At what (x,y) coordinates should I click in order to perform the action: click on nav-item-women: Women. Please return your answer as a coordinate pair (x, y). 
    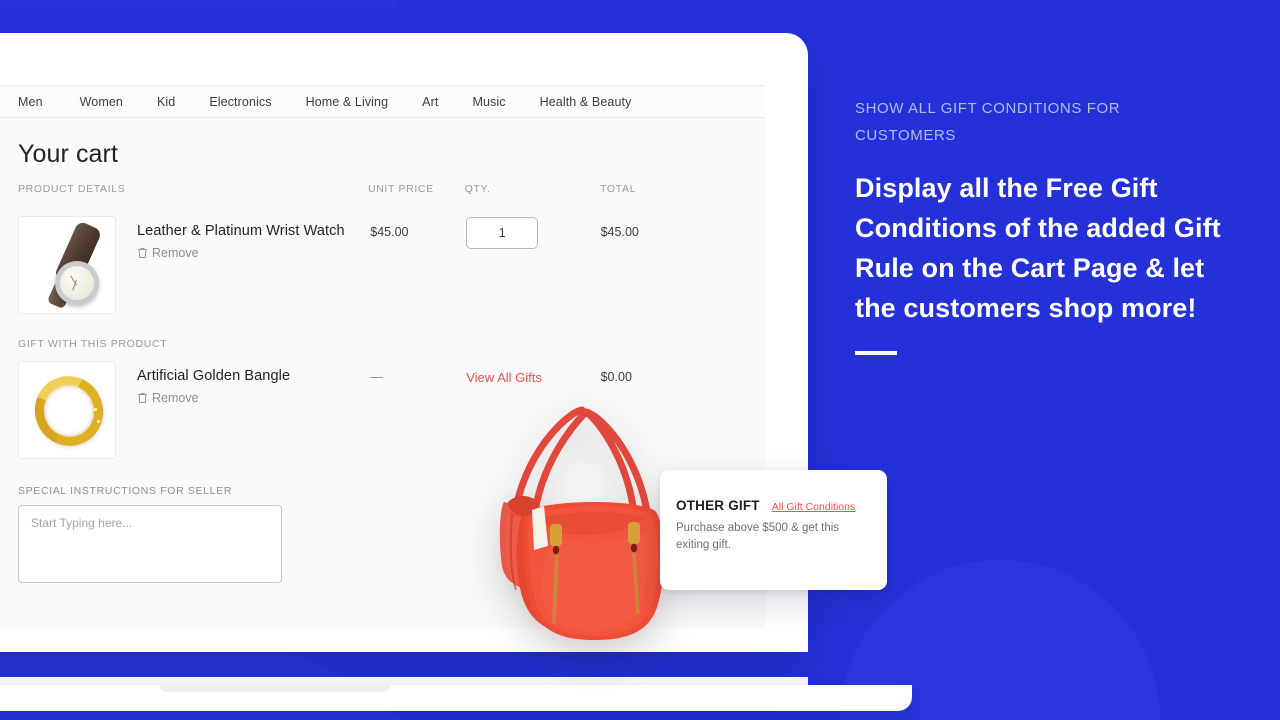
    Looking at the image, I should click on (101, 102).